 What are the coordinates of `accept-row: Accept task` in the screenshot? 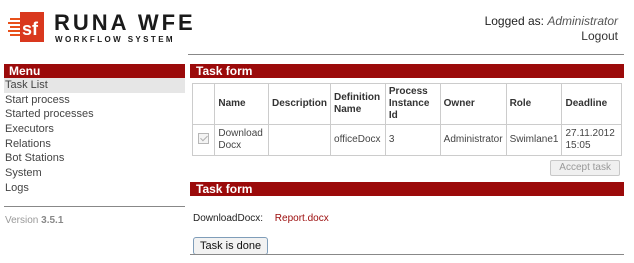 It's located at (407, 169).